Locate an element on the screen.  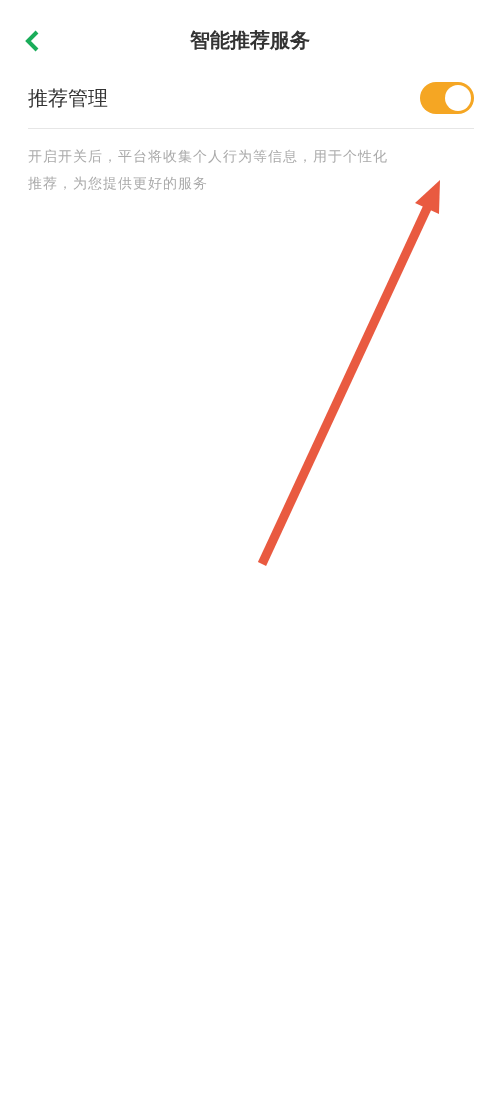
toggle-switch is located at coordinates (447, 98).